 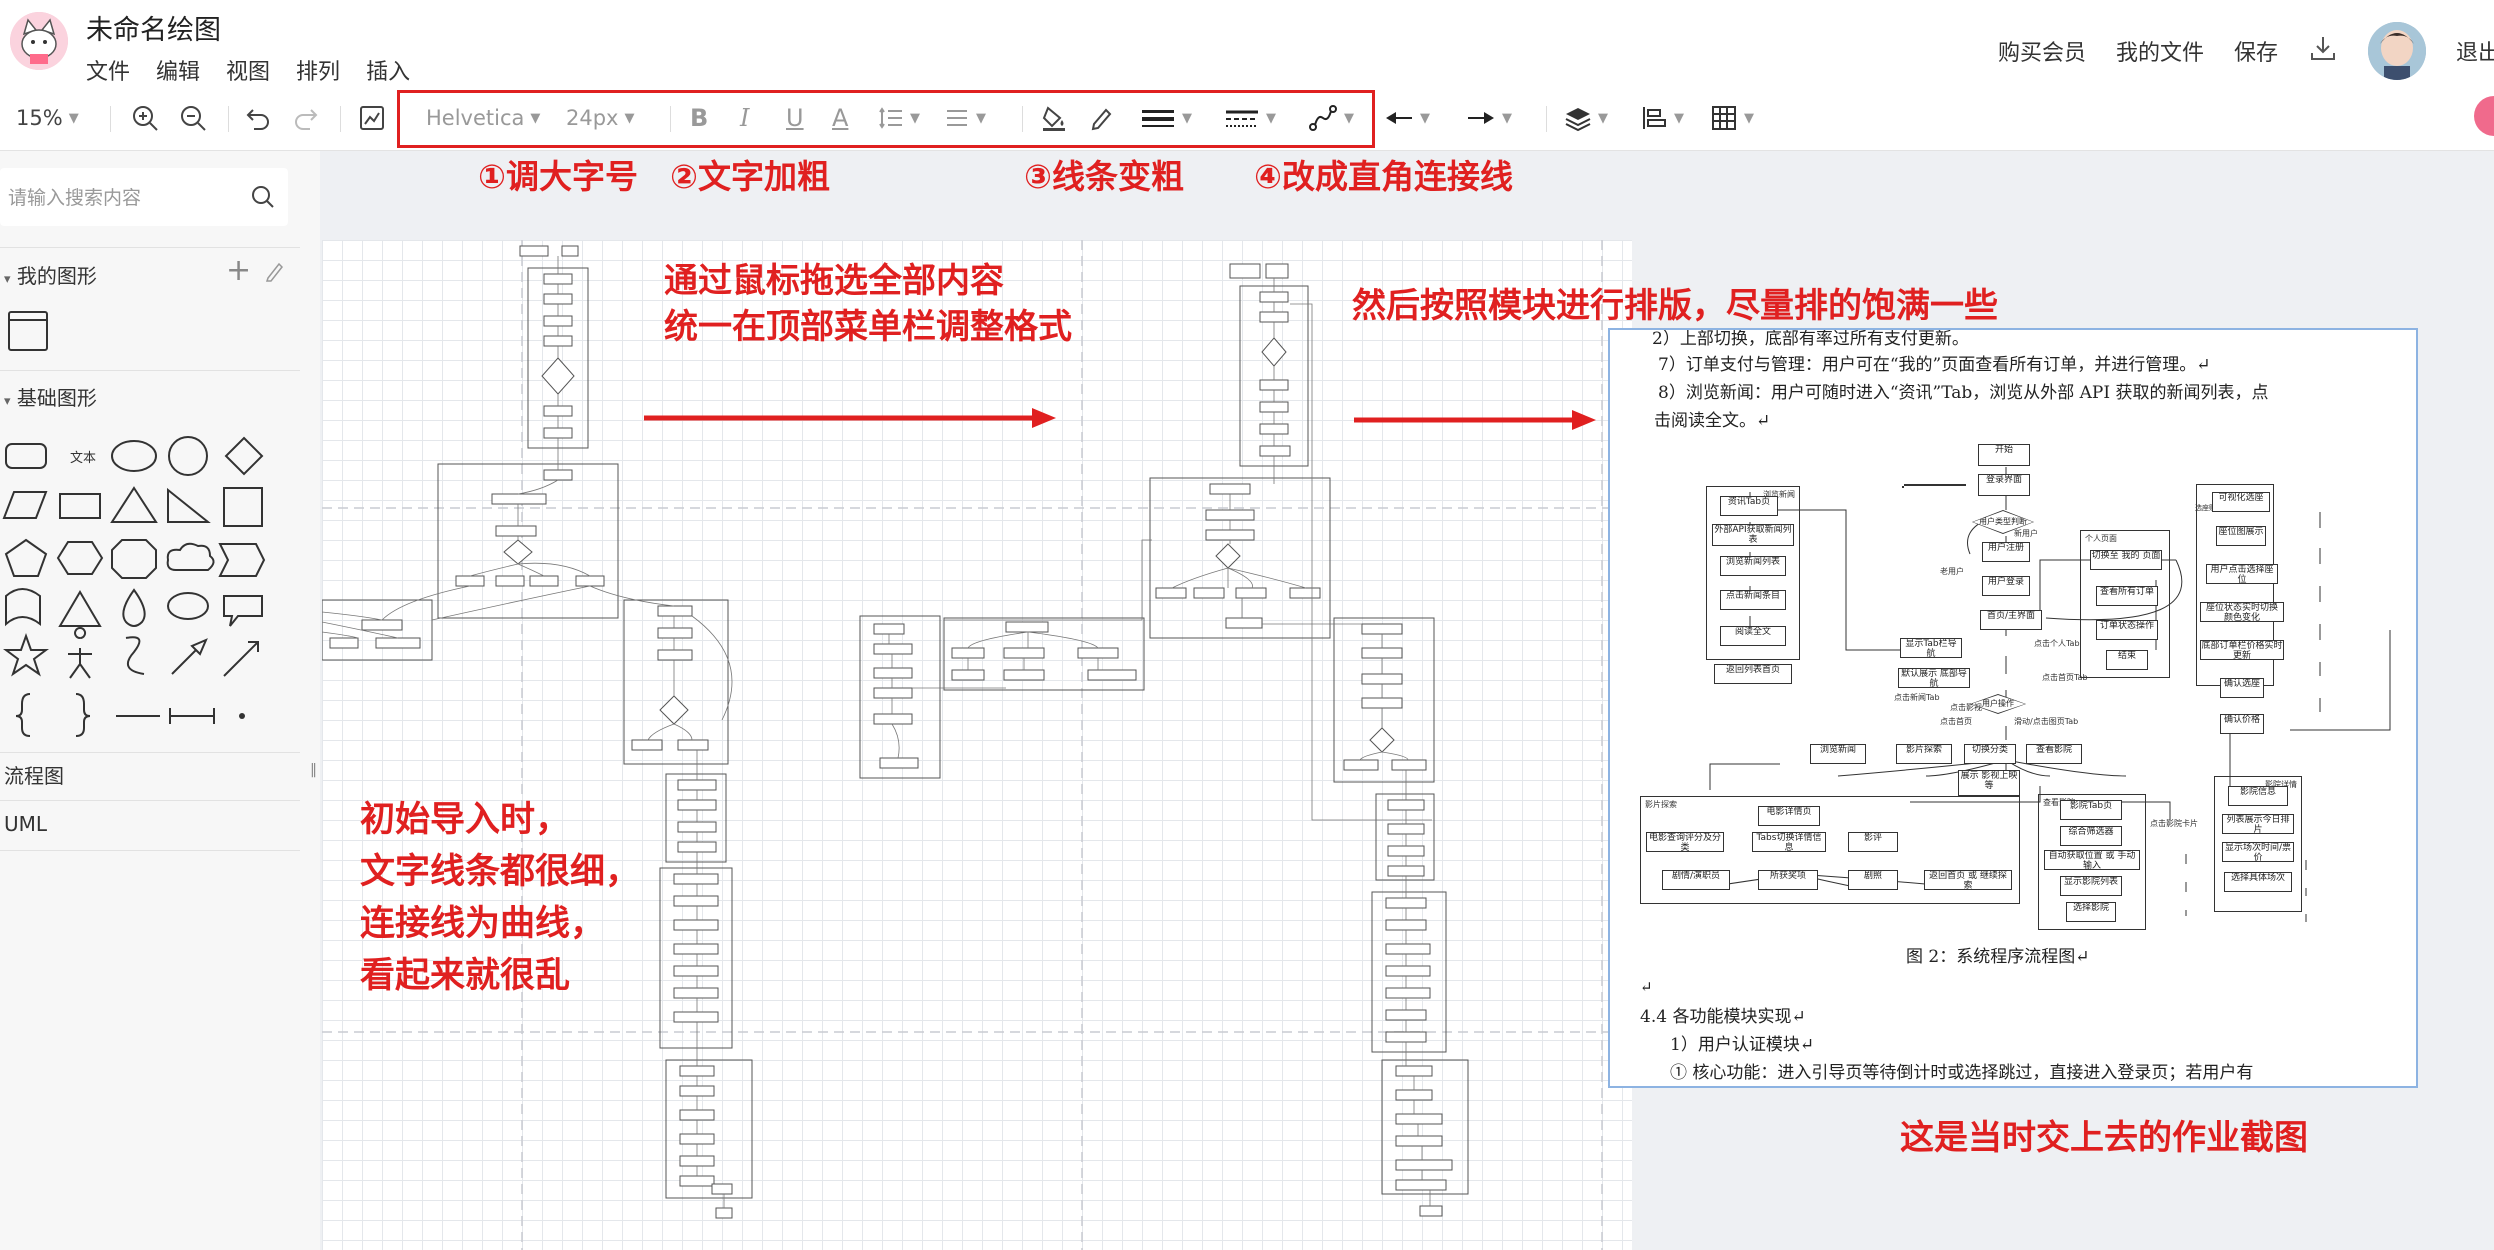 What do you see at coordinates (2092, 860) in the screenshot?
I see `flow-node: 自动获取位置 或 手动输入` at bounding box center [2092, 860].